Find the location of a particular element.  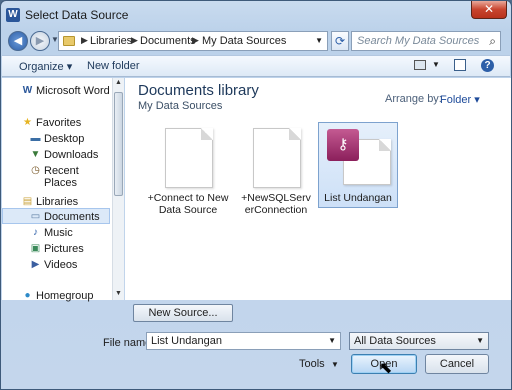

change-view-icon is located at coordinates (420, 65).